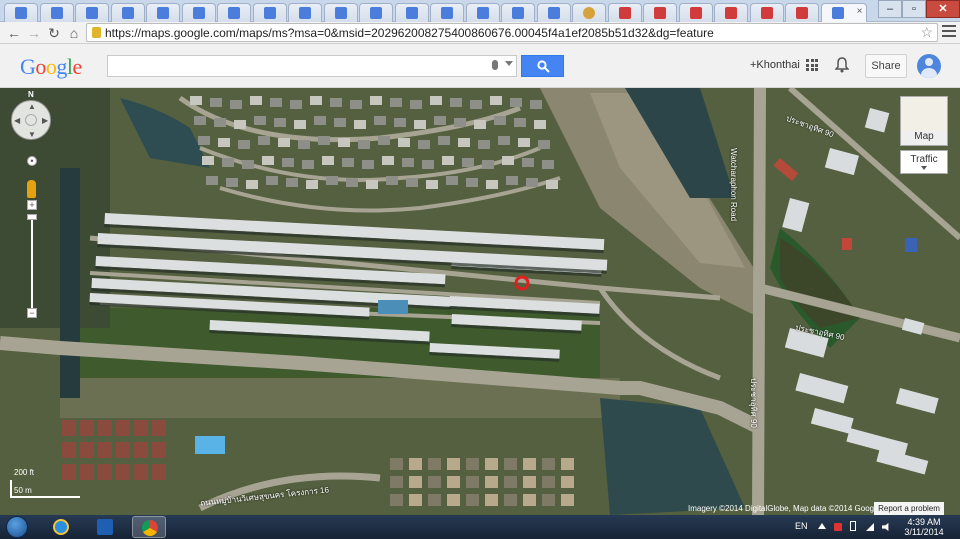 The width and height of the screenshot is (960, 539). I want to click on search-options-caret-icon, so click(509, 63).